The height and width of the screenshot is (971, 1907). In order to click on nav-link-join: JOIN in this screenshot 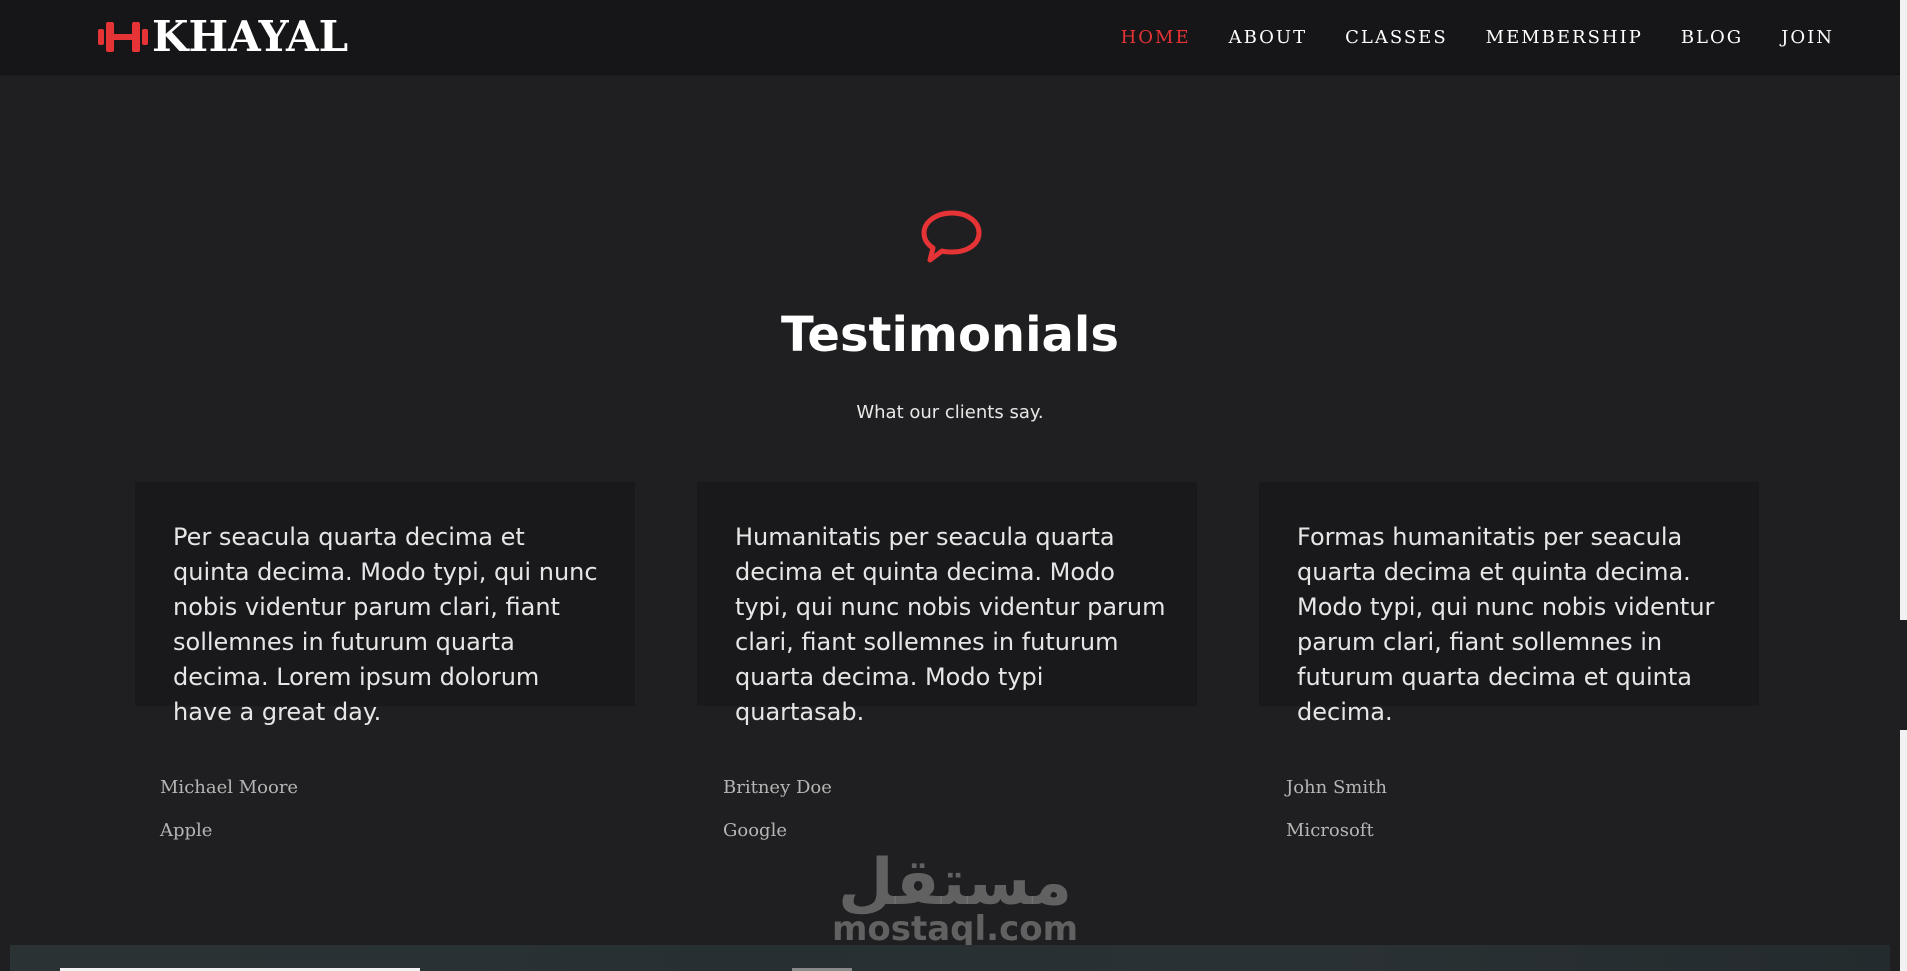, I will do `click(1807, 37)`.